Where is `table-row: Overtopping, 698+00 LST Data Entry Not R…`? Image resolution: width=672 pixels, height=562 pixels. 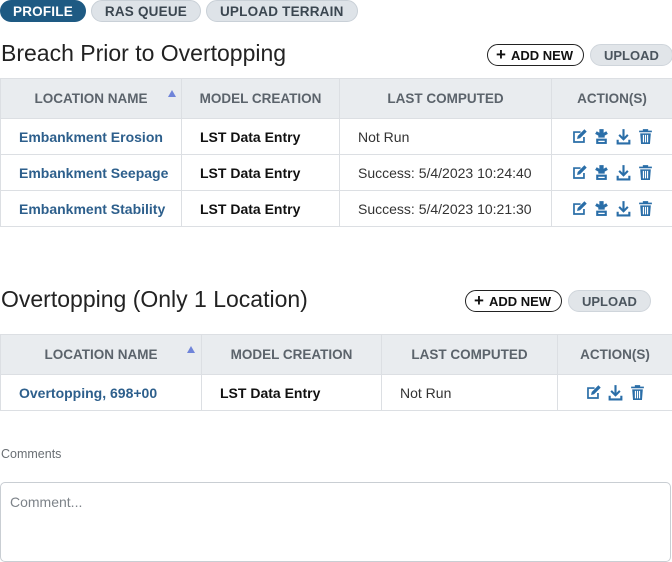
table-row: Overtopping, 698+00 LST Data Entry Not R… is located at coordinates (336, 392).